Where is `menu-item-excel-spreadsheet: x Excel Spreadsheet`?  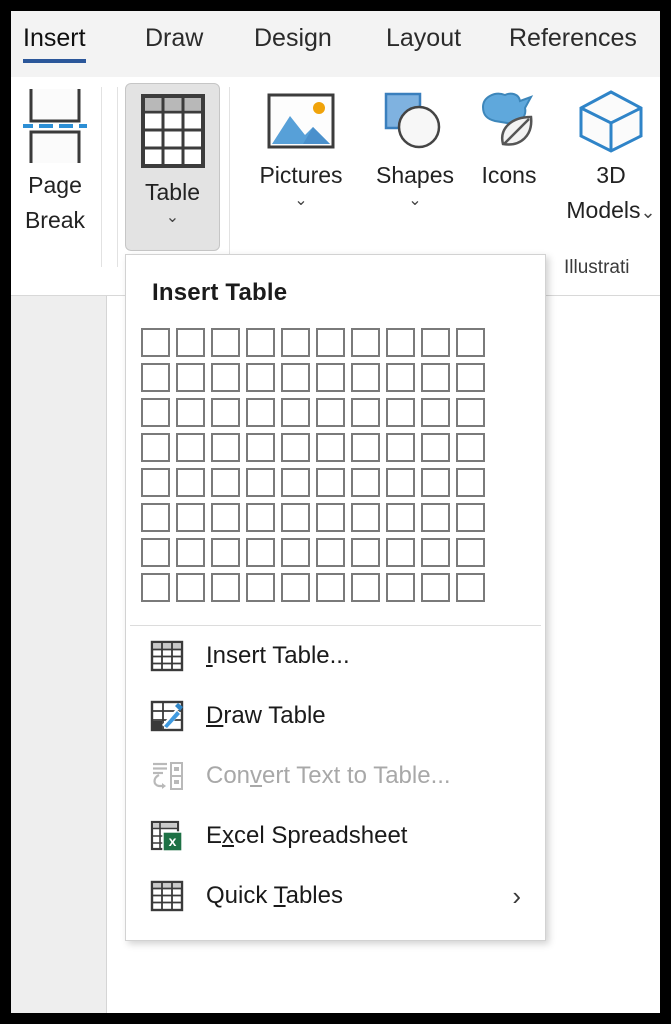 menu-item-excel-spreadsheet: x Excel Spreadsheet is located at coordinates (335, 836).